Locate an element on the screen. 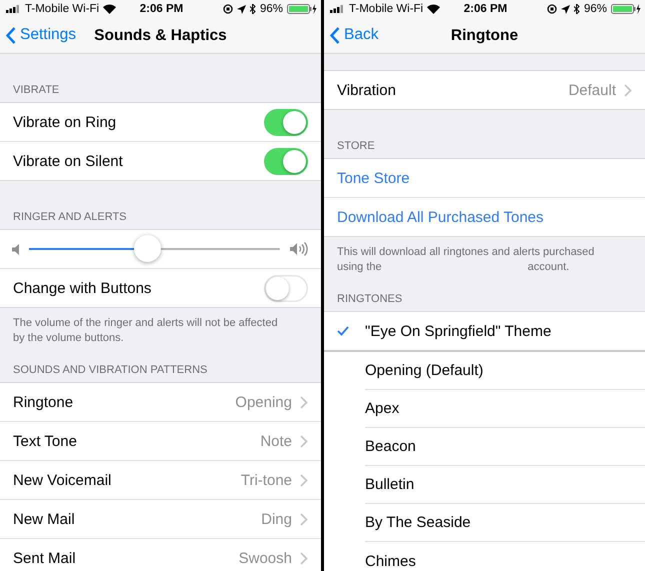 The image size is (645, 571). setting-label: Vibrate on Ring is located at coordinates (65, 122).